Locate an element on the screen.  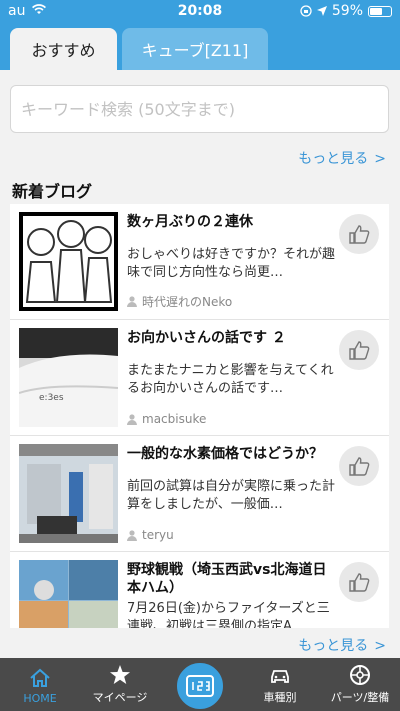
center-logo-button is located at coordinates (200, 685).